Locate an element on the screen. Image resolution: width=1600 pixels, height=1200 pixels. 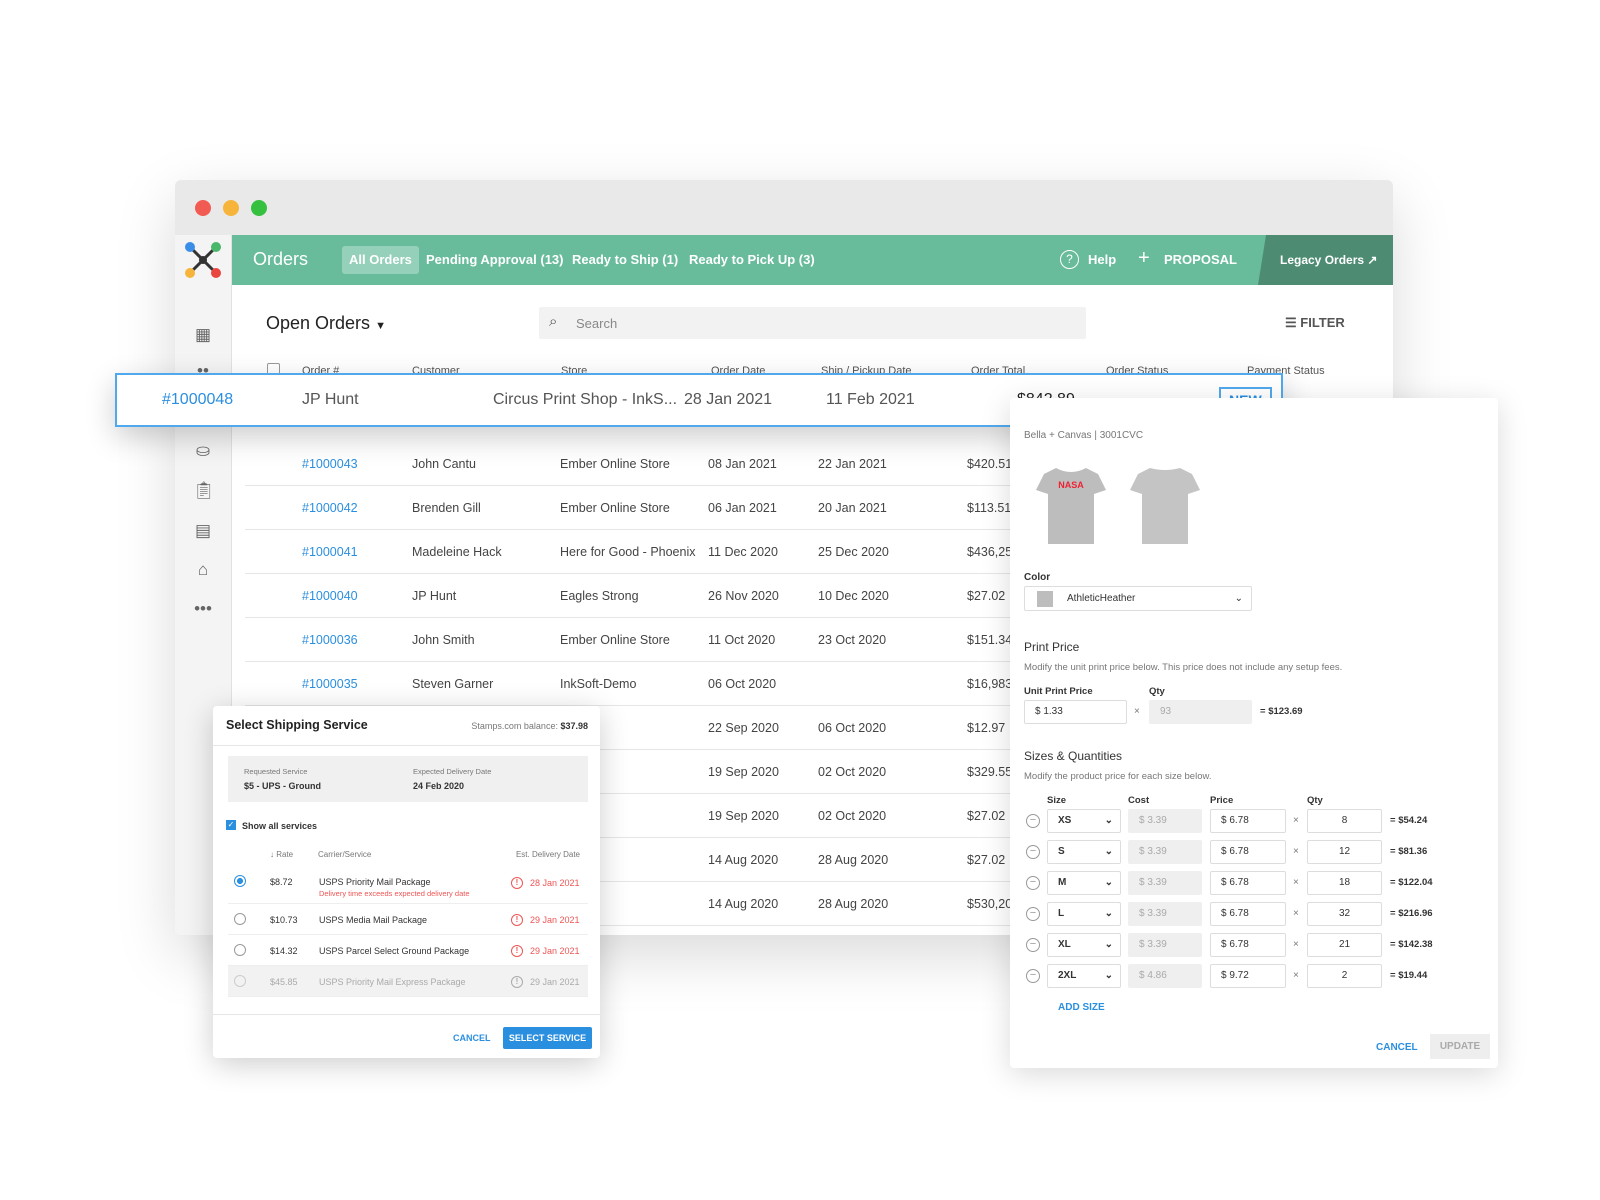
update-button: UPDATE is located at coordinates (1460, 1046).